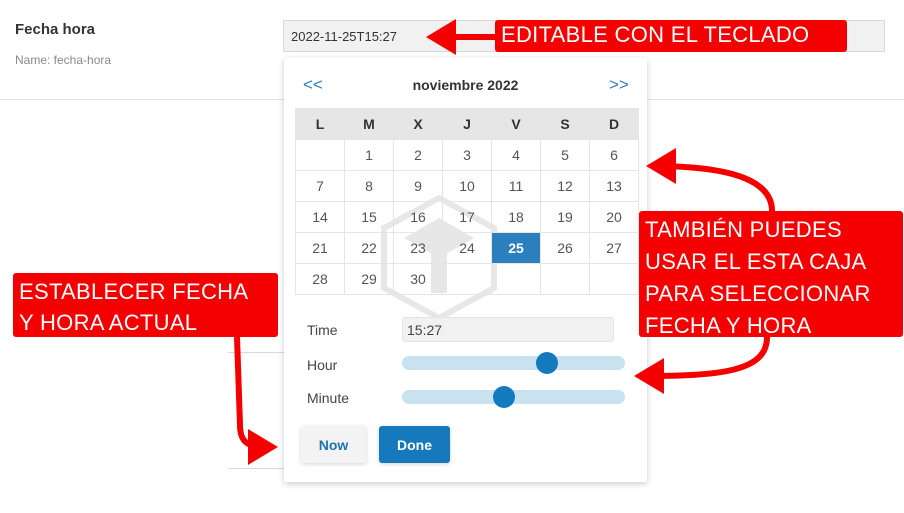 The width and height of the screenshot is (904, 513). What do you see at coordinates (702, 365) in the screenshot?
I see `arrow-to-sliders` at bounding box center [702, 365].